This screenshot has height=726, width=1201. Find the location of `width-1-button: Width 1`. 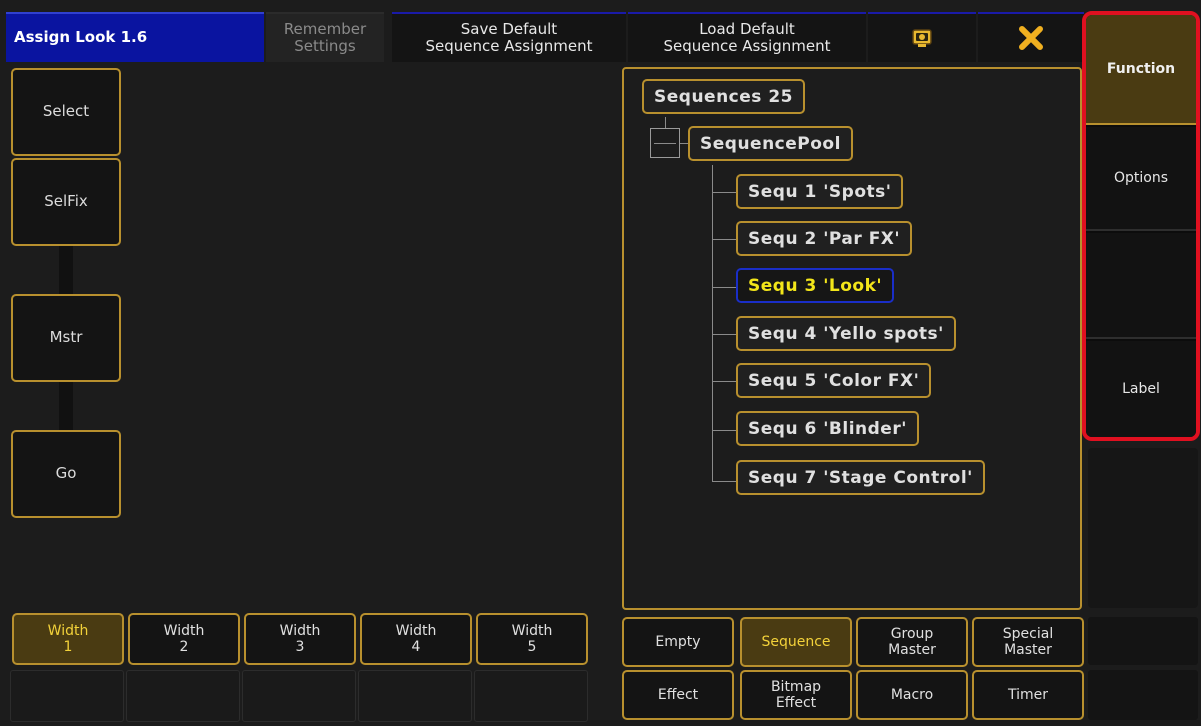

width-1-button: Width 1 is located at coordinates (68, 639).